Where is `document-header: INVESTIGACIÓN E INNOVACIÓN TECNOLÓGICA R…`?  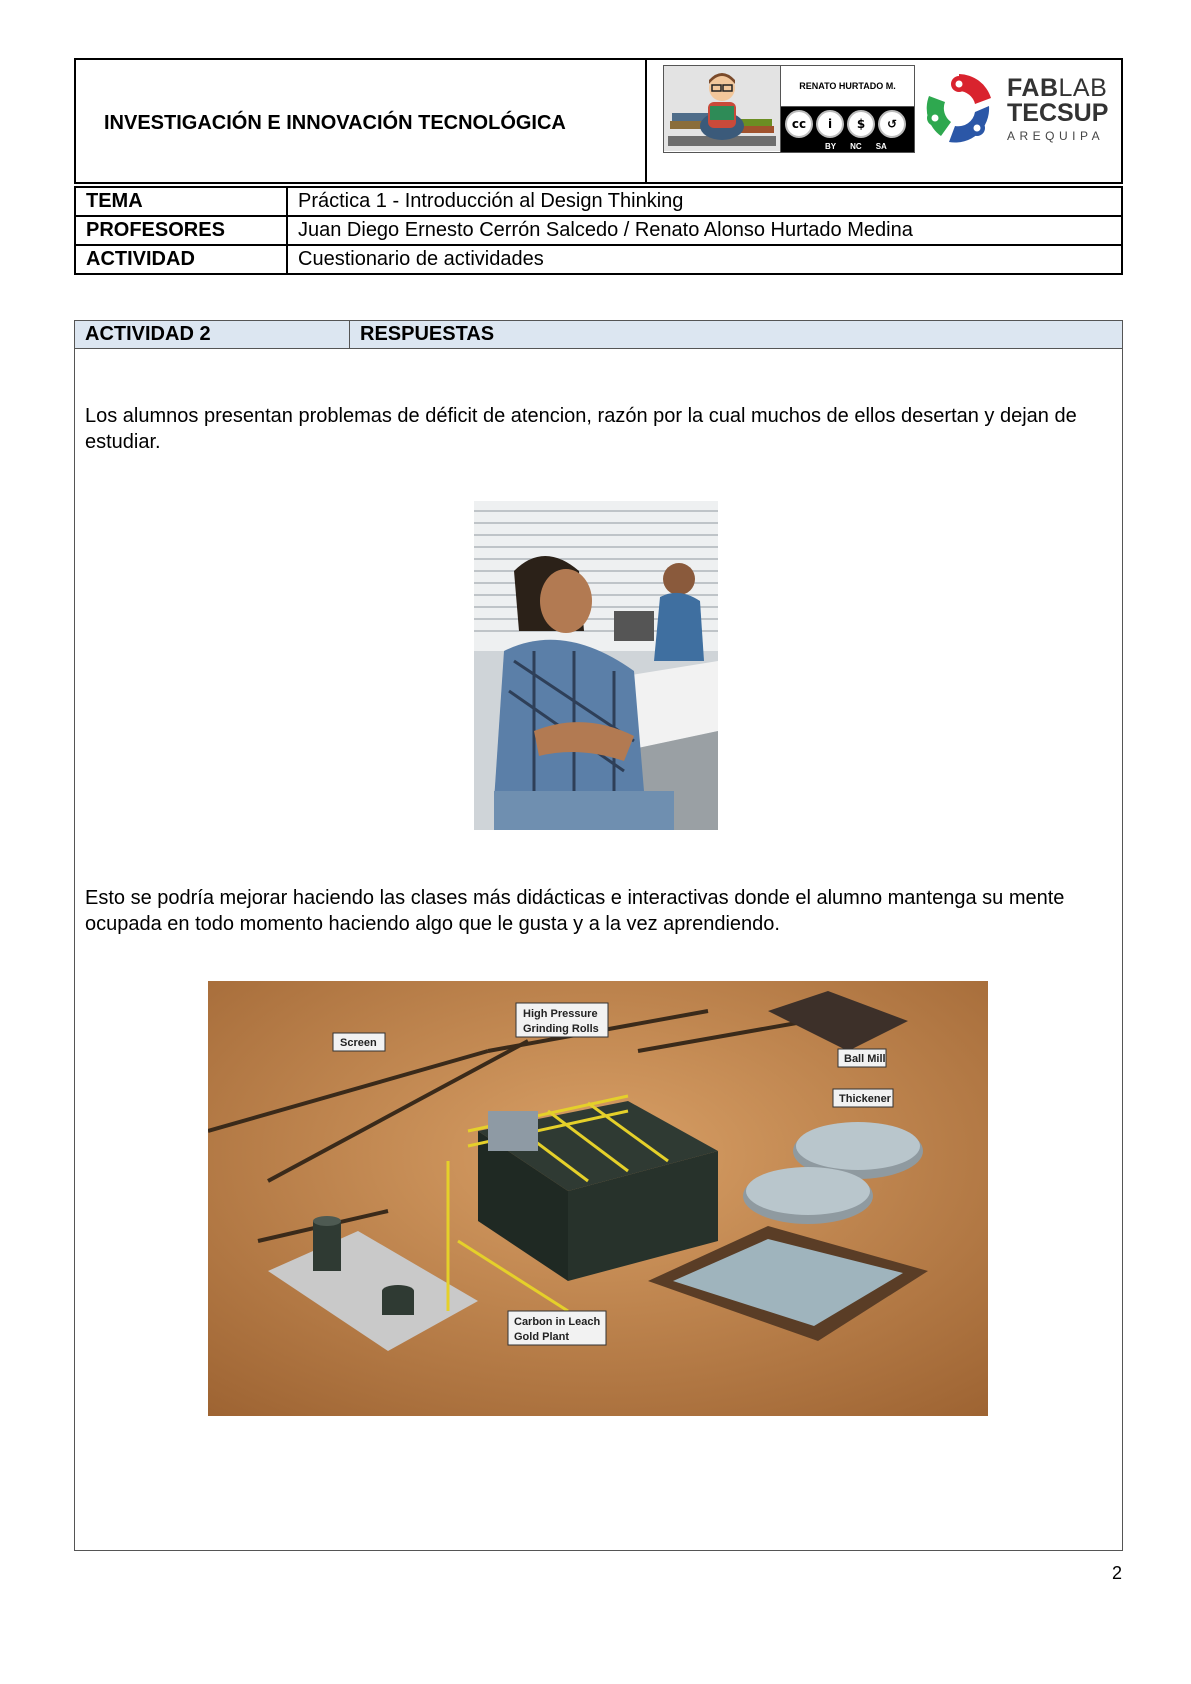
document-header: INVESTIGACIÓN E INNOVACIÓN TECNOLÓGICA R… is located at coordinates (598, 121).